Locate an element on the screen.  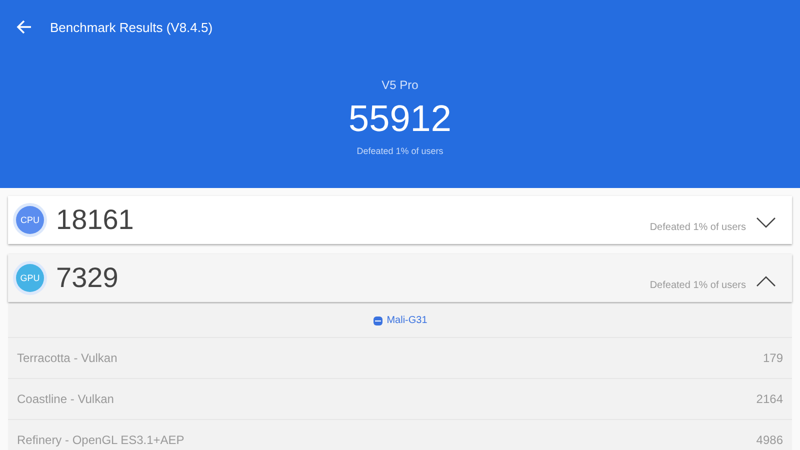
test-name: Refinery - OpenGL ES3.1+AEP is located at coordinates (100, 440).